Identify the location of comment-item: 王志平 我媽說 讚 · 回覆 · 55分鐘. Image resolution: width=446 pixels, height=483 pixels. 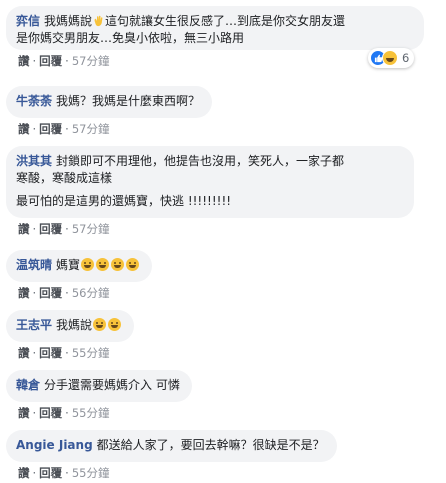
(70, 335).